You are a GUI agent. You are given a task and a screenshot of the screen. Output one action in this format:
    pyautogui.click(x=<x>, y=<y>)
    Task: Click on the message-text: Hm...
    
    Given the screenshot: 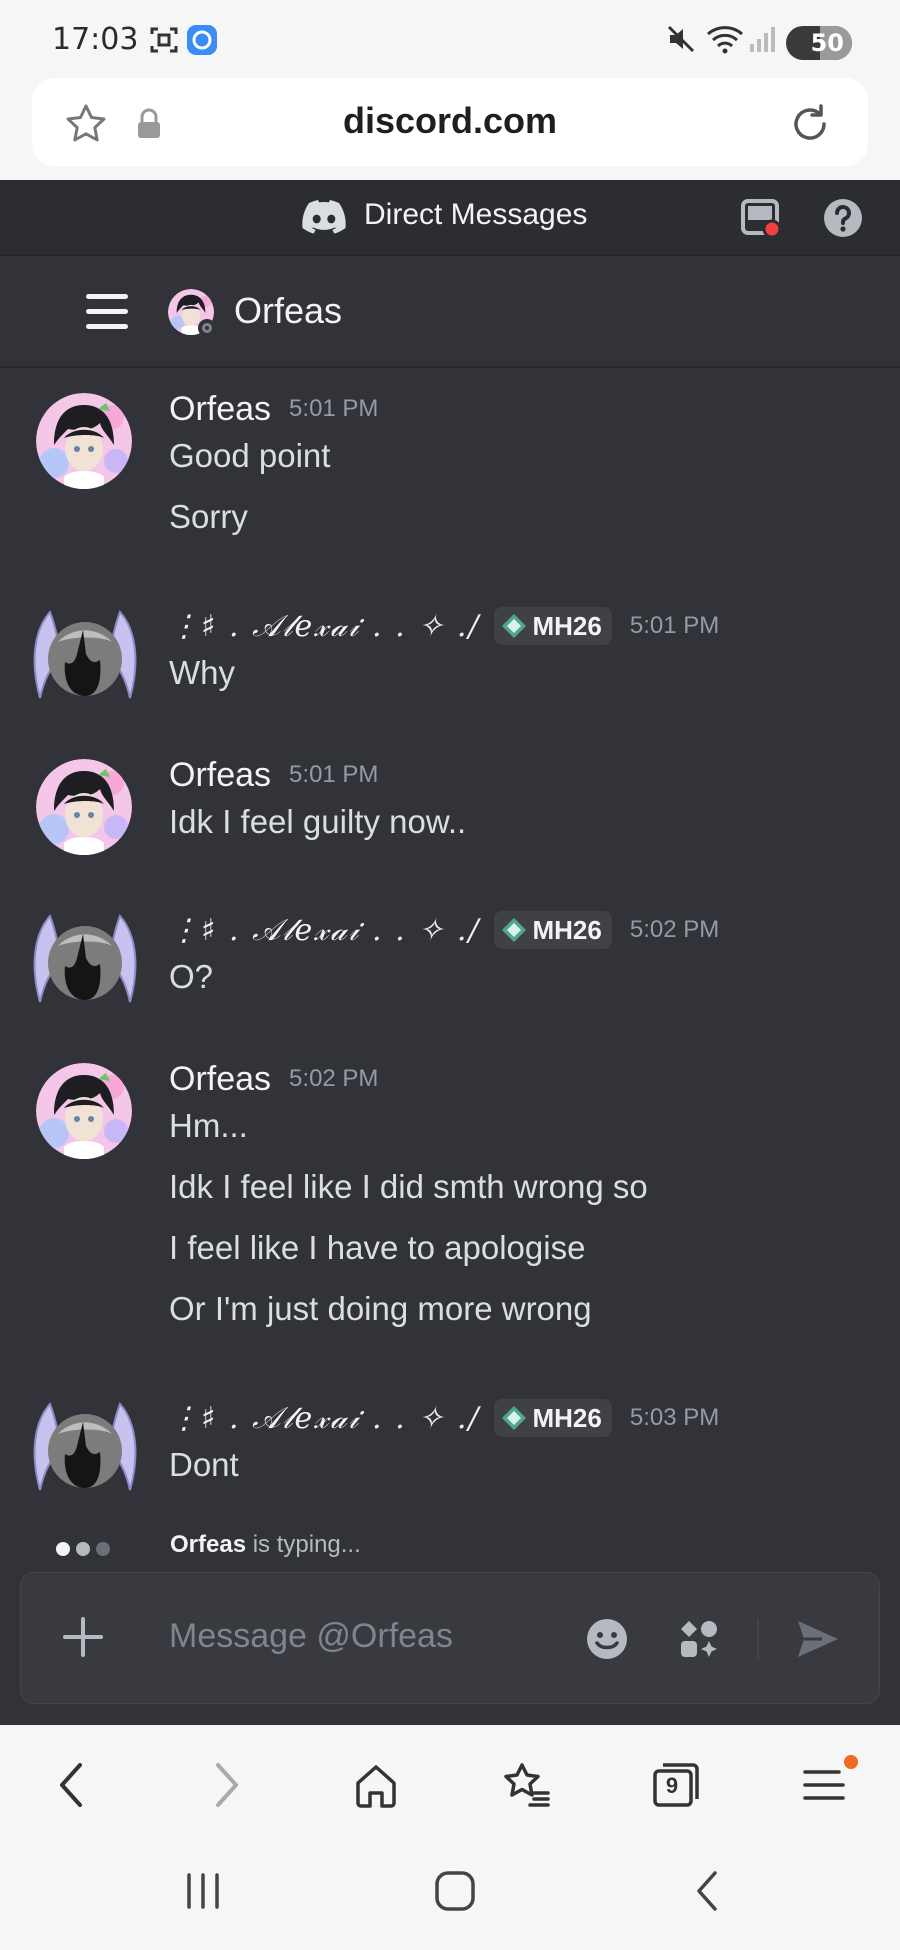 What is the action you would take?
    pyautogui.click(x=208, y=1125)
    